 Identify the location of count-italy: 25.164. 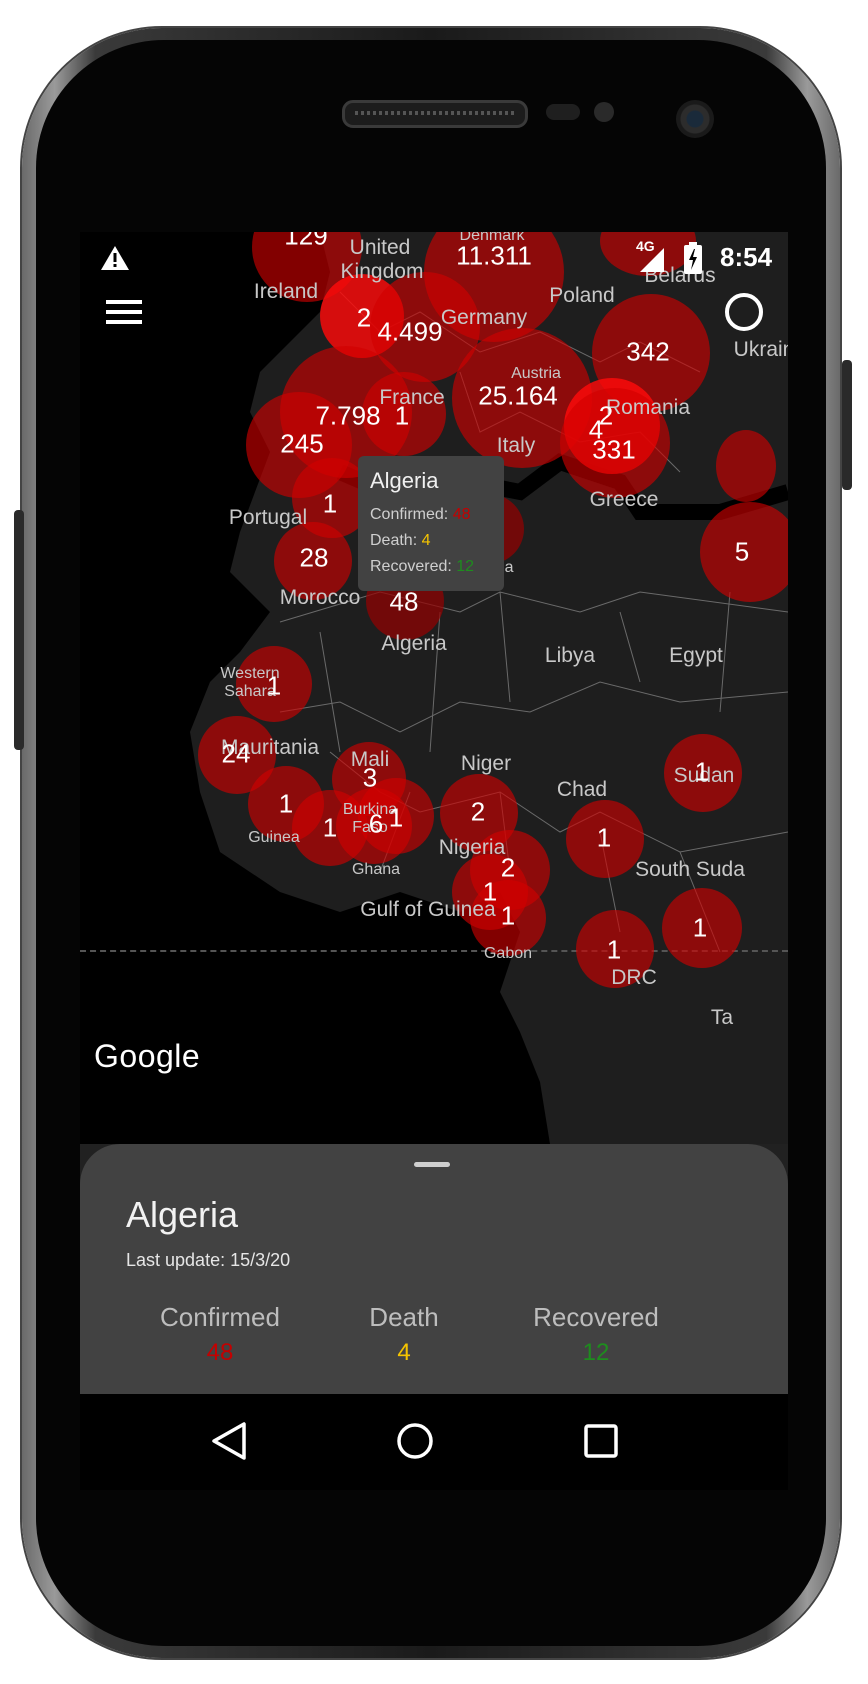
(518, 395).